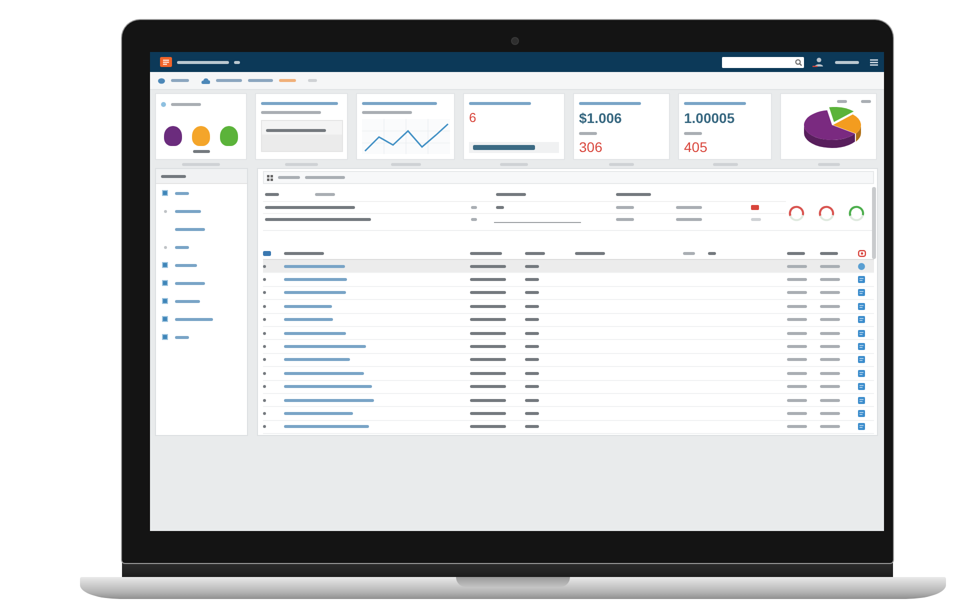 The width and height of the screenshot is (964, 612). I want to click on user-icon, so click(818, 62).